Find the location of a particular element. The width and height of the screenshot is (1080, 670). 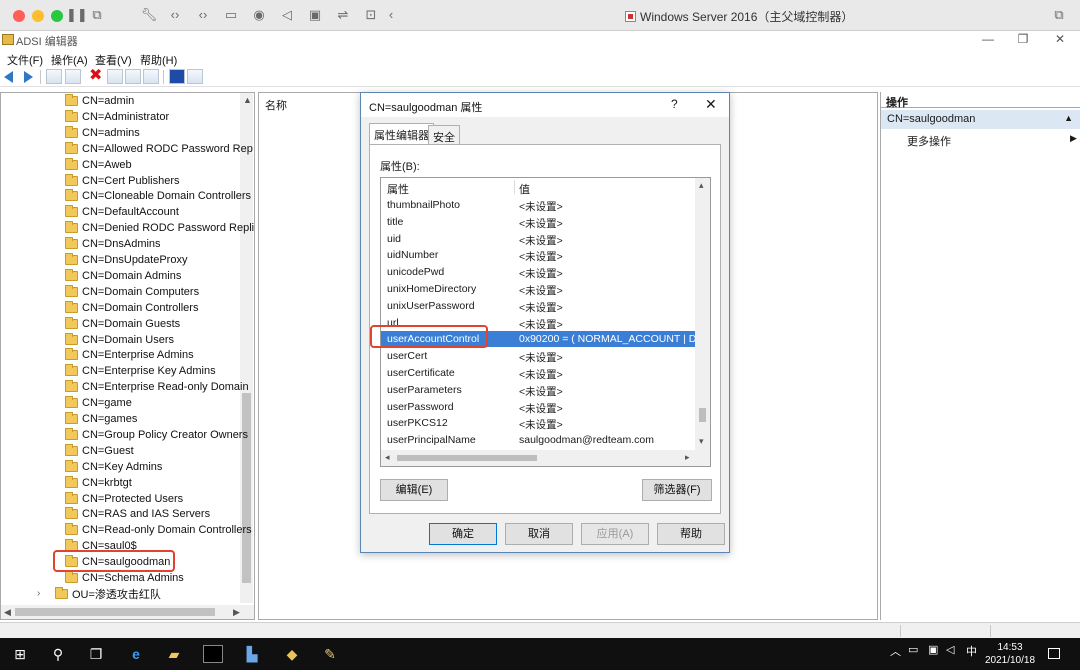

tree-item: CN=Protected Users is located at coordinates (124, 499).